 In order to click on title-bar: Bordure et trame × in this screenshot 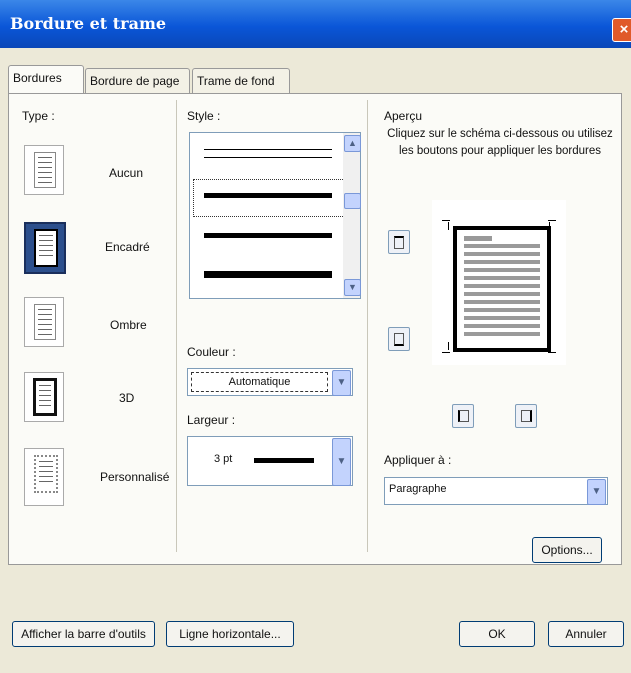, I will do `click(315, 24)`.